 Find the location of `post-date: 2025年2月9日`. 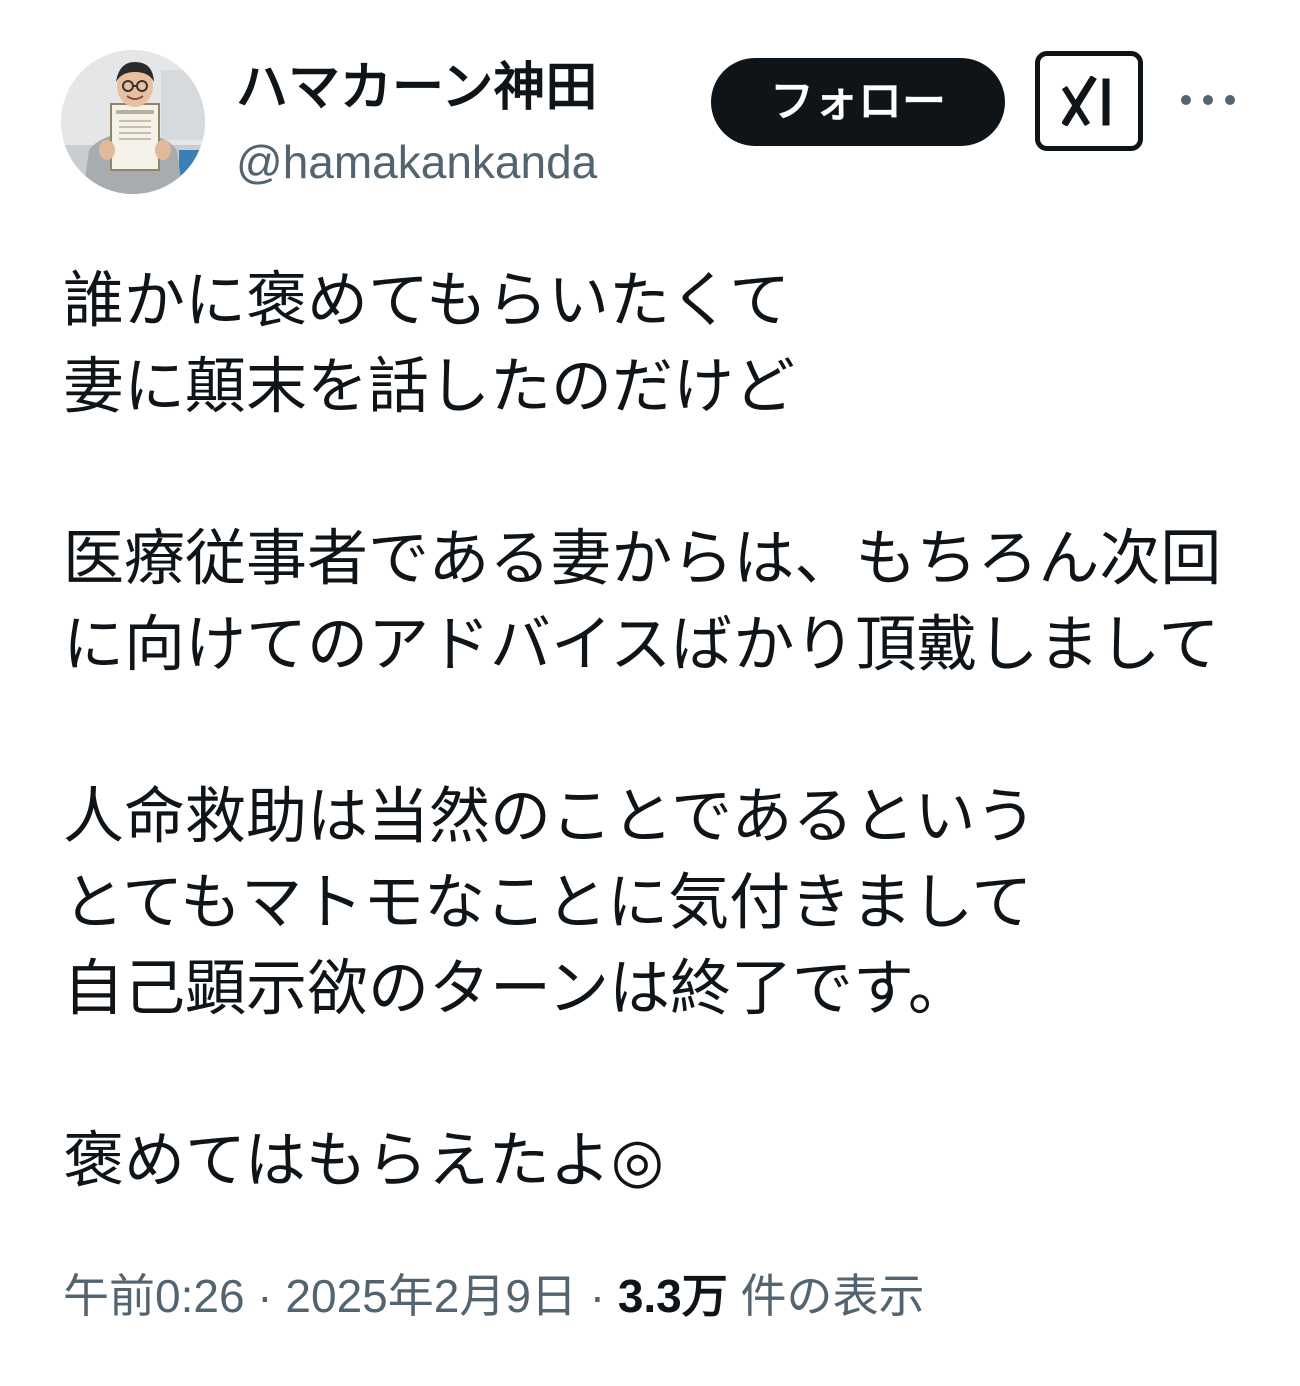

post-date: 2025年2月9日 is located at coordinates (431, 1296).